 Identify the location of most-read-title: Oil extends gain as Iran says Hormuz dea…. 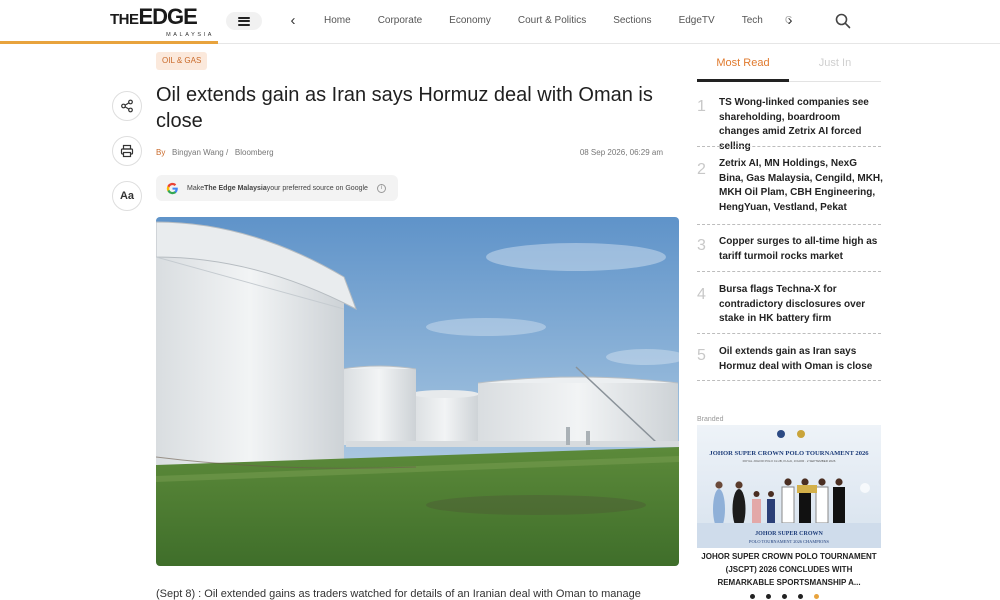
(801, 359).